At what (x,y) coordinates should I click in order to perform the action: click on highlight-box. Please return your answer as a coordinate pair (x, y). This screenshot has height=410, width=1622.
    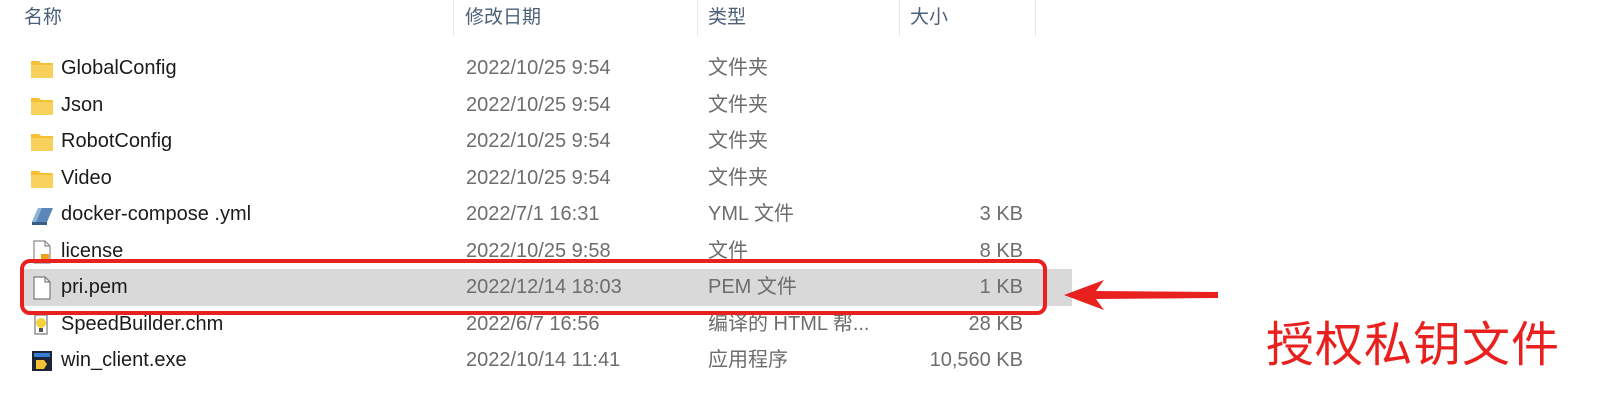
    Looking at the image, I should click on (533, 287).